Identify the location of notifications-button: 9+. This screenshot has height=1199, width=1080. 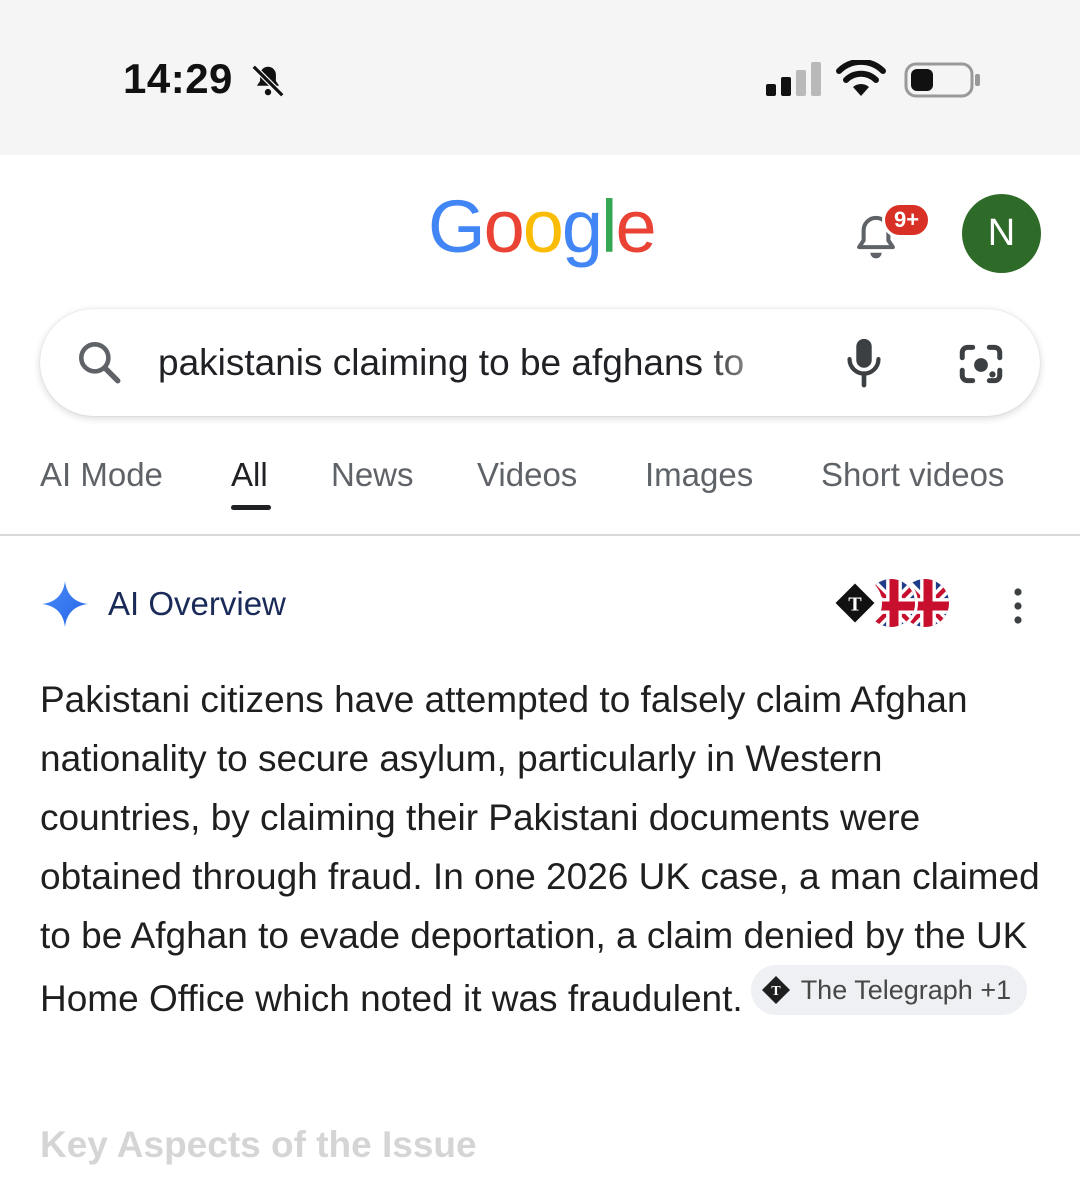
(890, 233).